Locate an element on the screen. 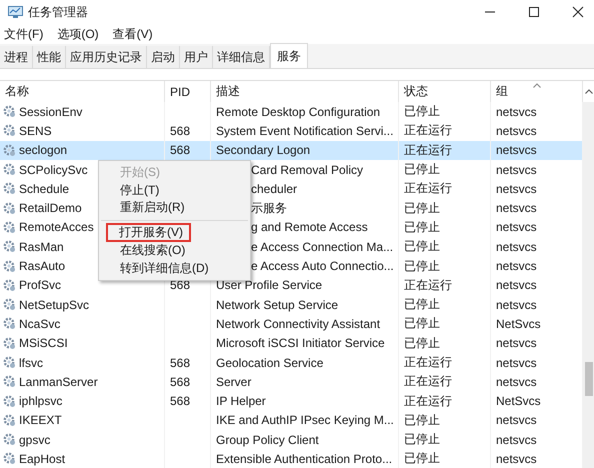 This screenshot has height=468, width=594. service-name: RemoteAcces is located at coordinates (56, 227).